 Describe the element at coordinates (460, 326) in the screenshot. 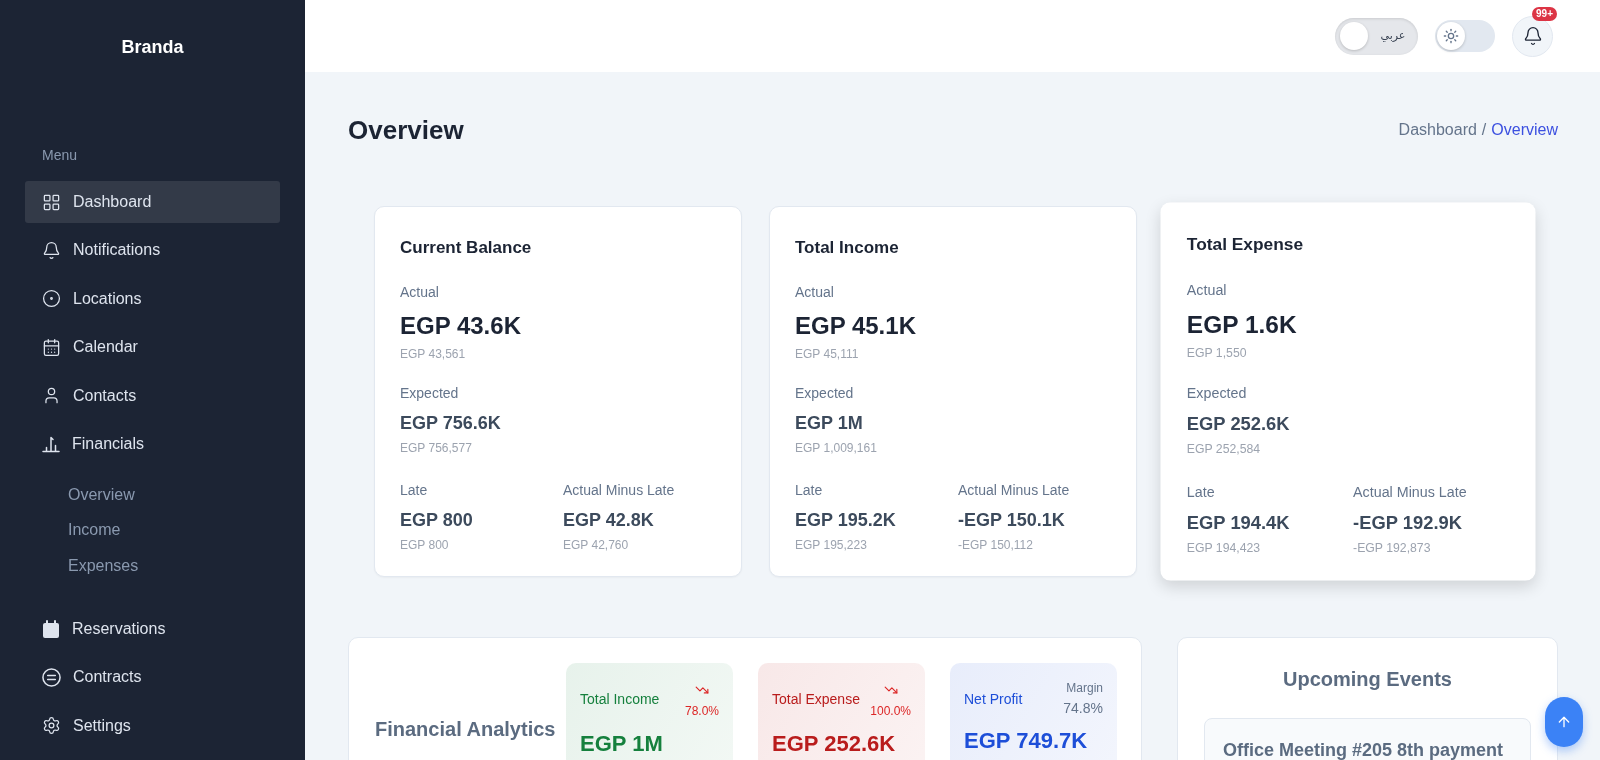

I see `metric-value: EGP 43.6K` at that location.